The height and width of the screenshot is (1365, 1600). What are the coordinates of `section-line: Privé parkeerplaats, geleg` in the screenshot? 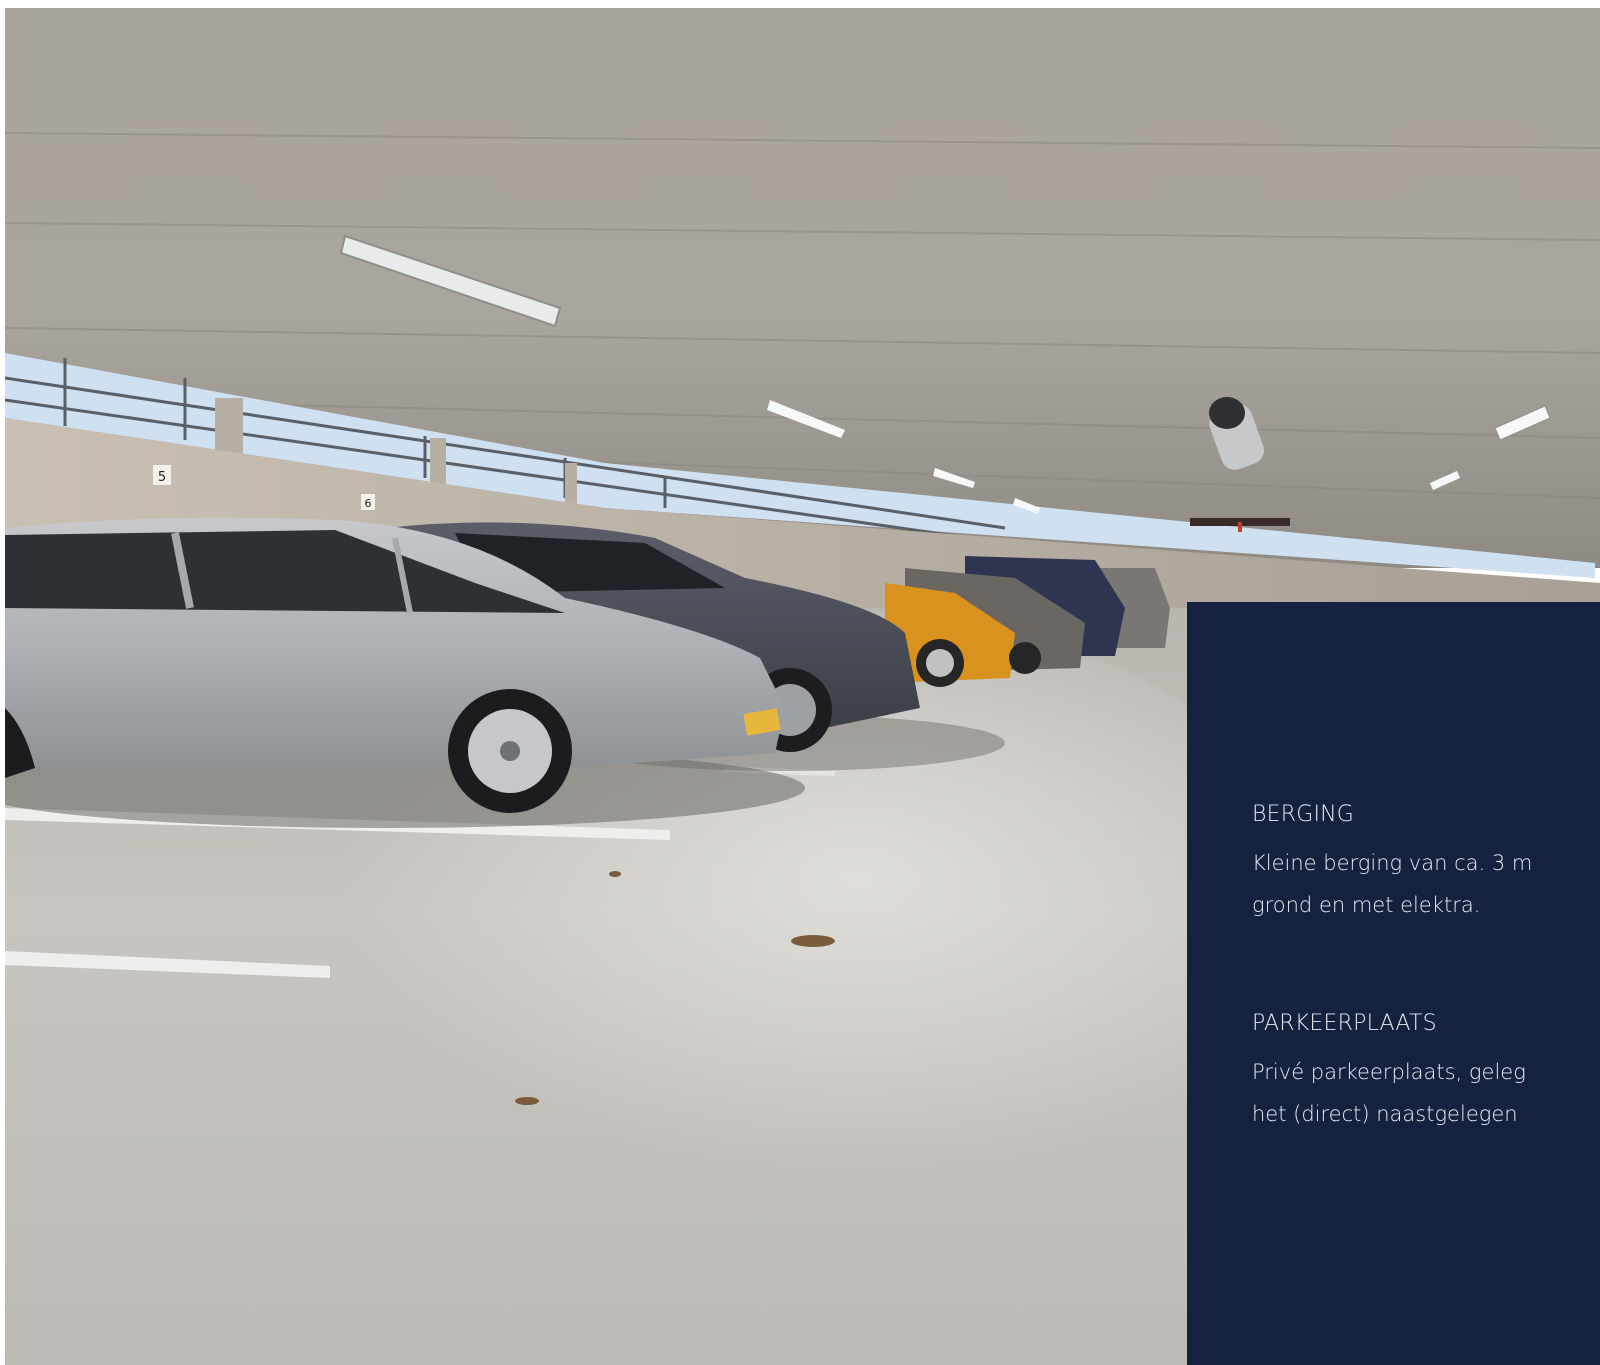 It's located at (1389, 1072).